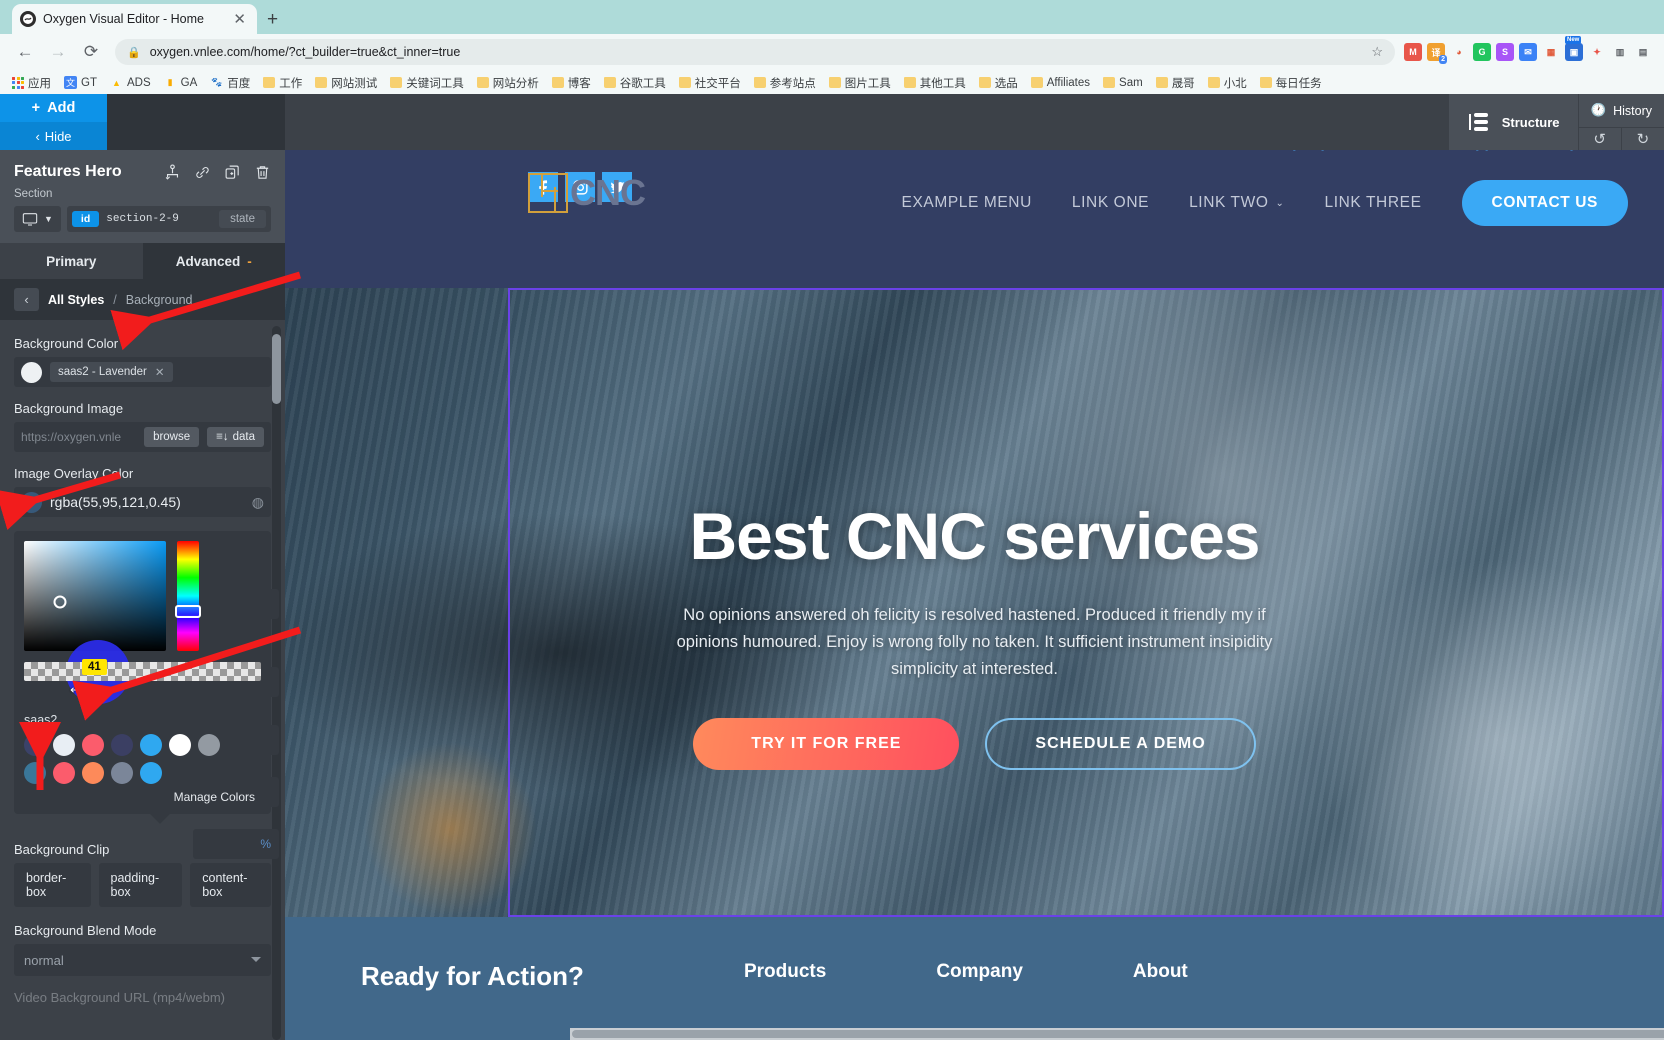 The image size is (1664, 1040). I want to click on schedule-a-demo-button: SCHEDULE A DEMO, so click(1120, 743).